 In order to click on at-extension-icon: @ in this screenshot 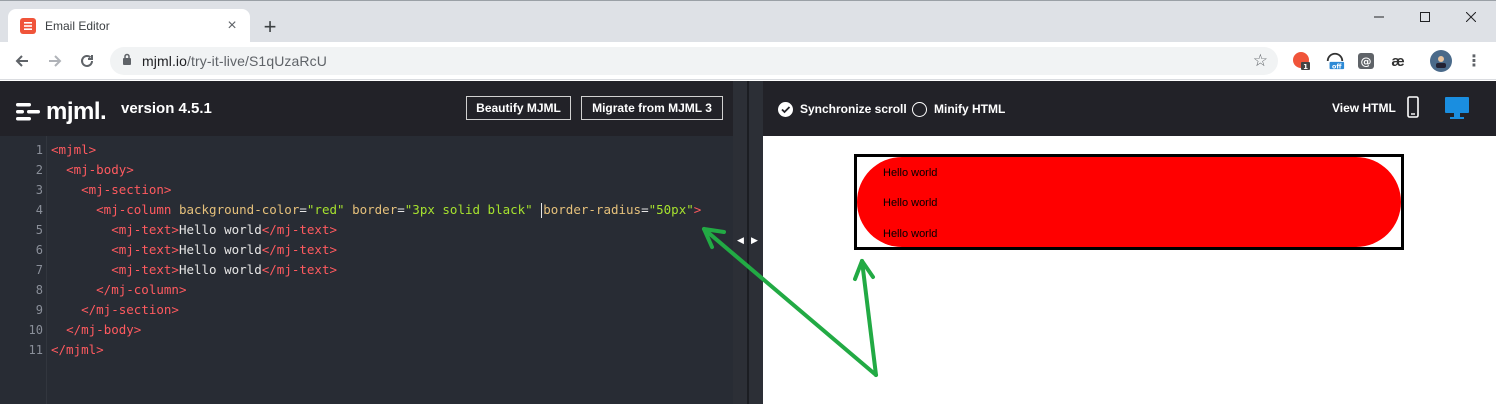, I will do `click(1366, 61)`.